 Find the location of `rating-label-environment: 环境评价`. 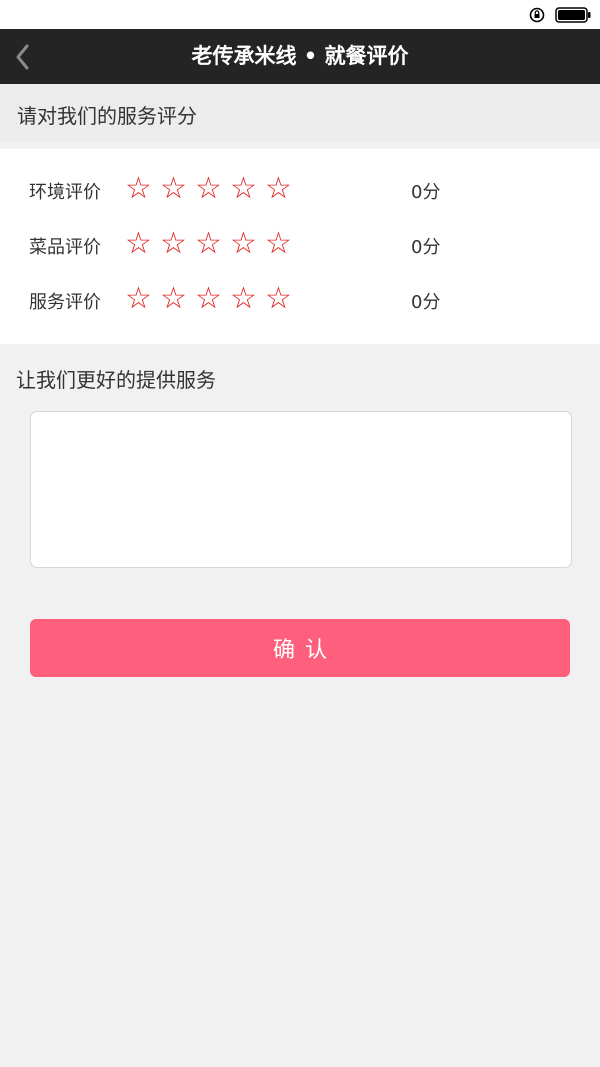

rating-label-environment: 环境评价 is located at coordinates (65, 192).